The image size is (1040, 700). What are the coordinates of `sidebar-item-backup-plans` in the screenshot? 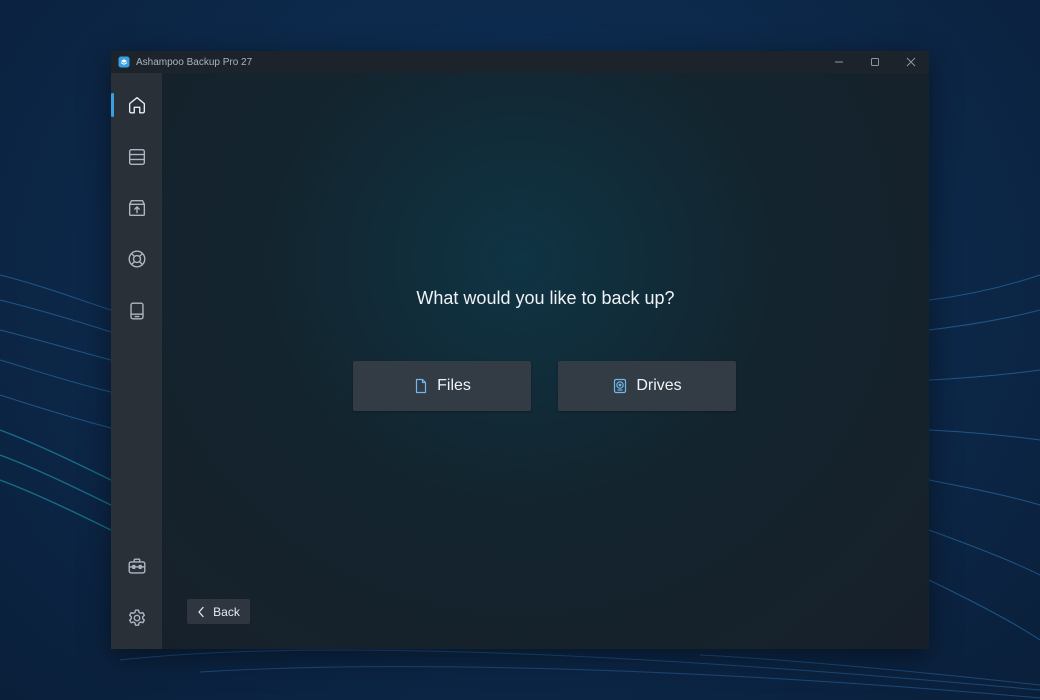 It's located at (136, 157).